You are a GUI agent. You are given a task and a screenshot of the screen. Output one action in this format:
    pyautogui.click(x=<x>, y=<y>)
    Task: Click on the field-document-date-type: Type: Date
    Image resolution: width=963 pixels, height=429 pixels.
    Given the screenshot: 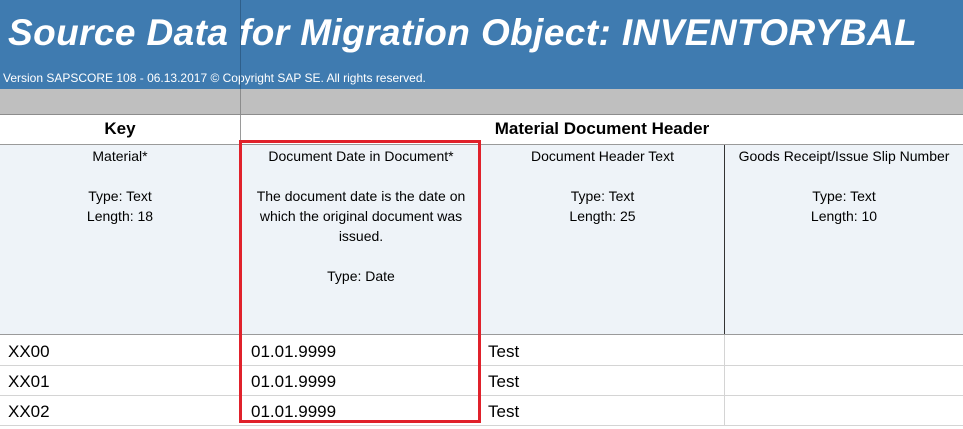 What is the action you would take?
    pyautogui.click(x=361, y=276)
    